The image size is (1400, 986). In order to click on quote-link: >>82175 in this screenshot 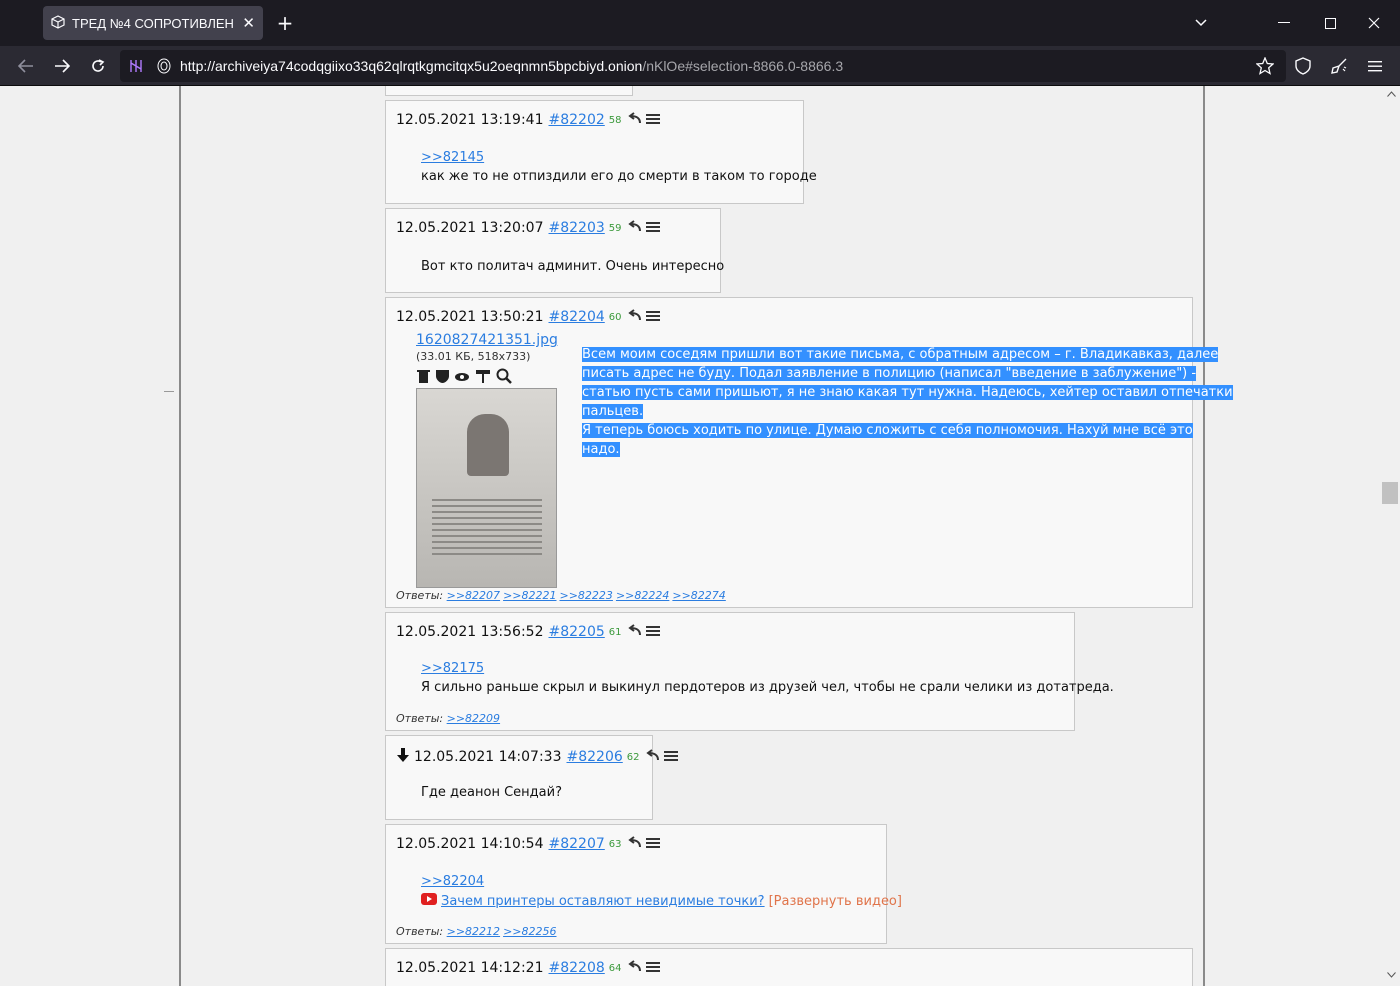, I will do `click(452, 668)`.